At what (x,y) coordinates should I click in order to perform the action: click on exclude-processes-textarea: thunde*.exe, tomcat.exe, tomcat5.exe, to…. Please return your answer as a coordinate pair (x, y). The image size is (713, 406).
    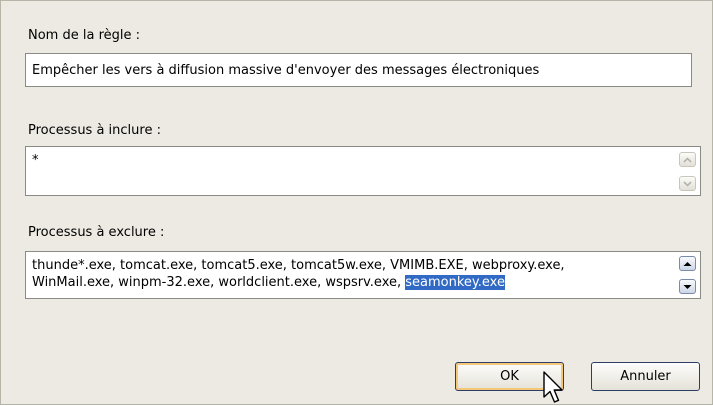
    Looking at the image, I should click on (363, 275).